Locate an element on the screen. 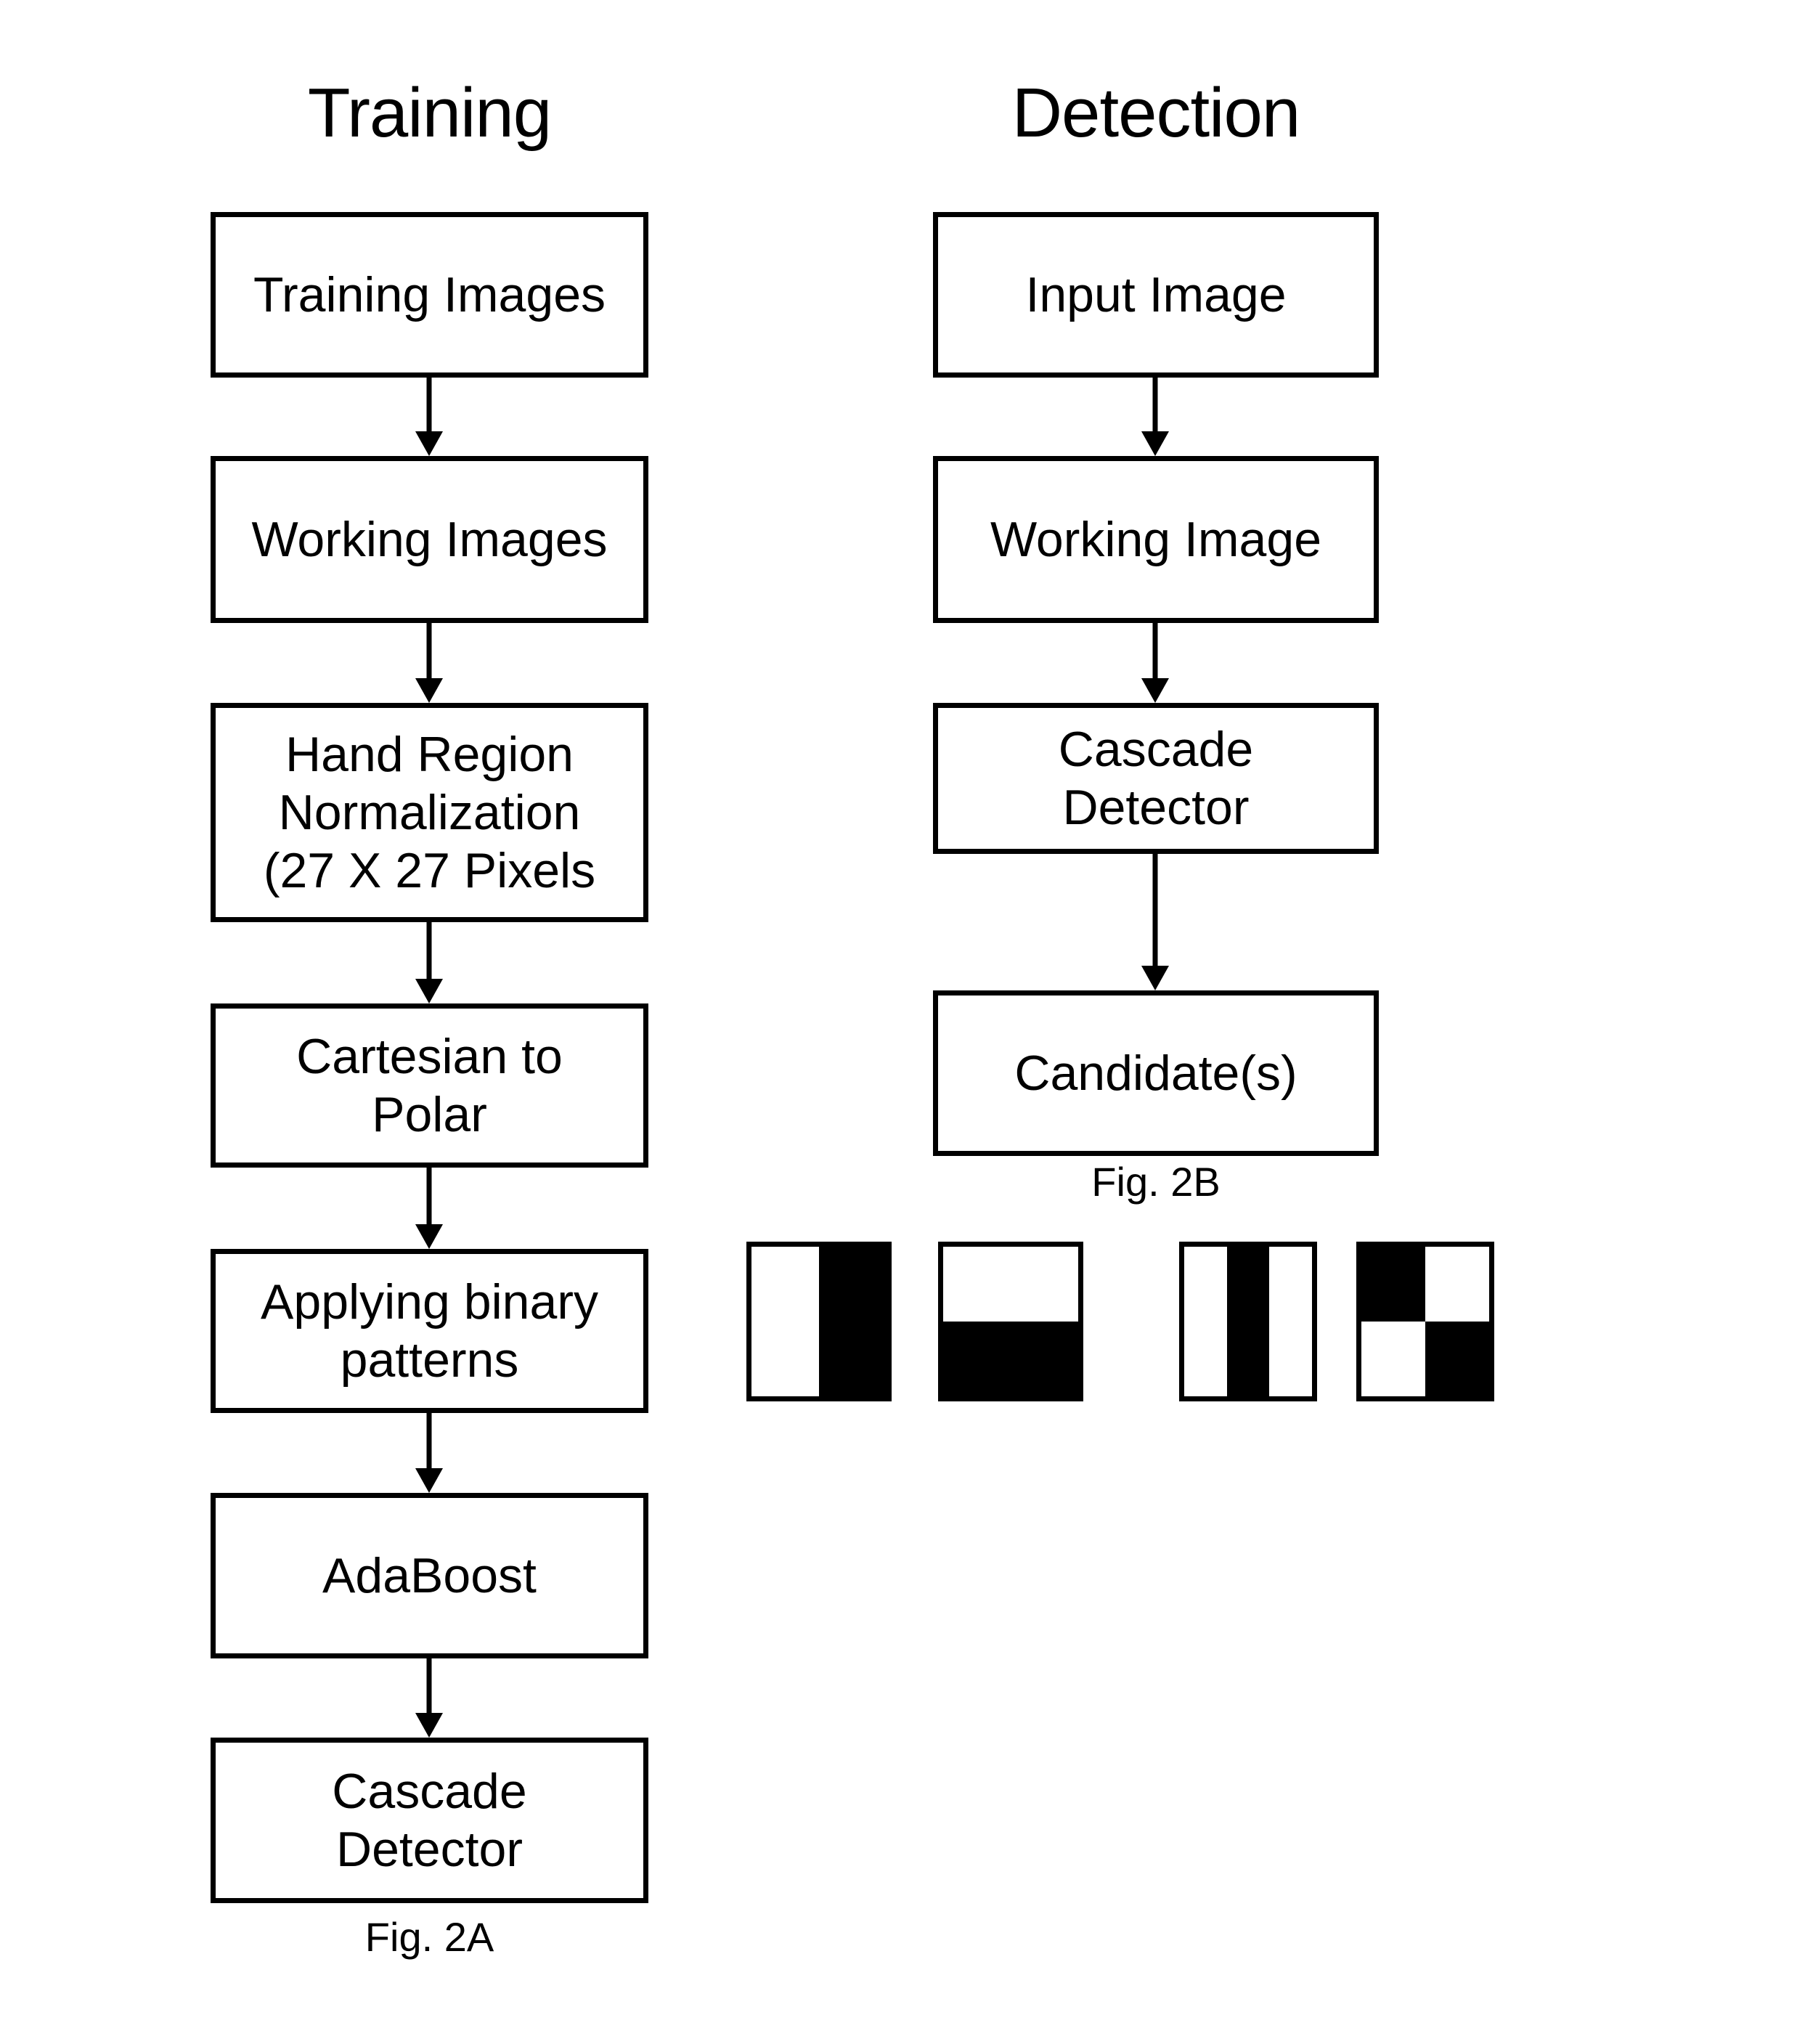  flow-box-working-images: Working Images is located at coordinates (430, 539).